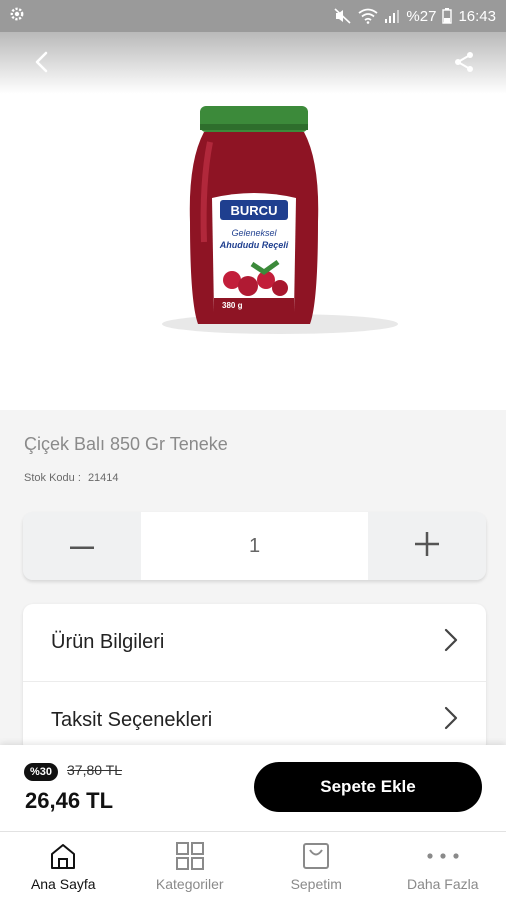 The height and width of the screenshot is (900, 506). I want to click on stock-code-value: 21414, so click(103, 478).